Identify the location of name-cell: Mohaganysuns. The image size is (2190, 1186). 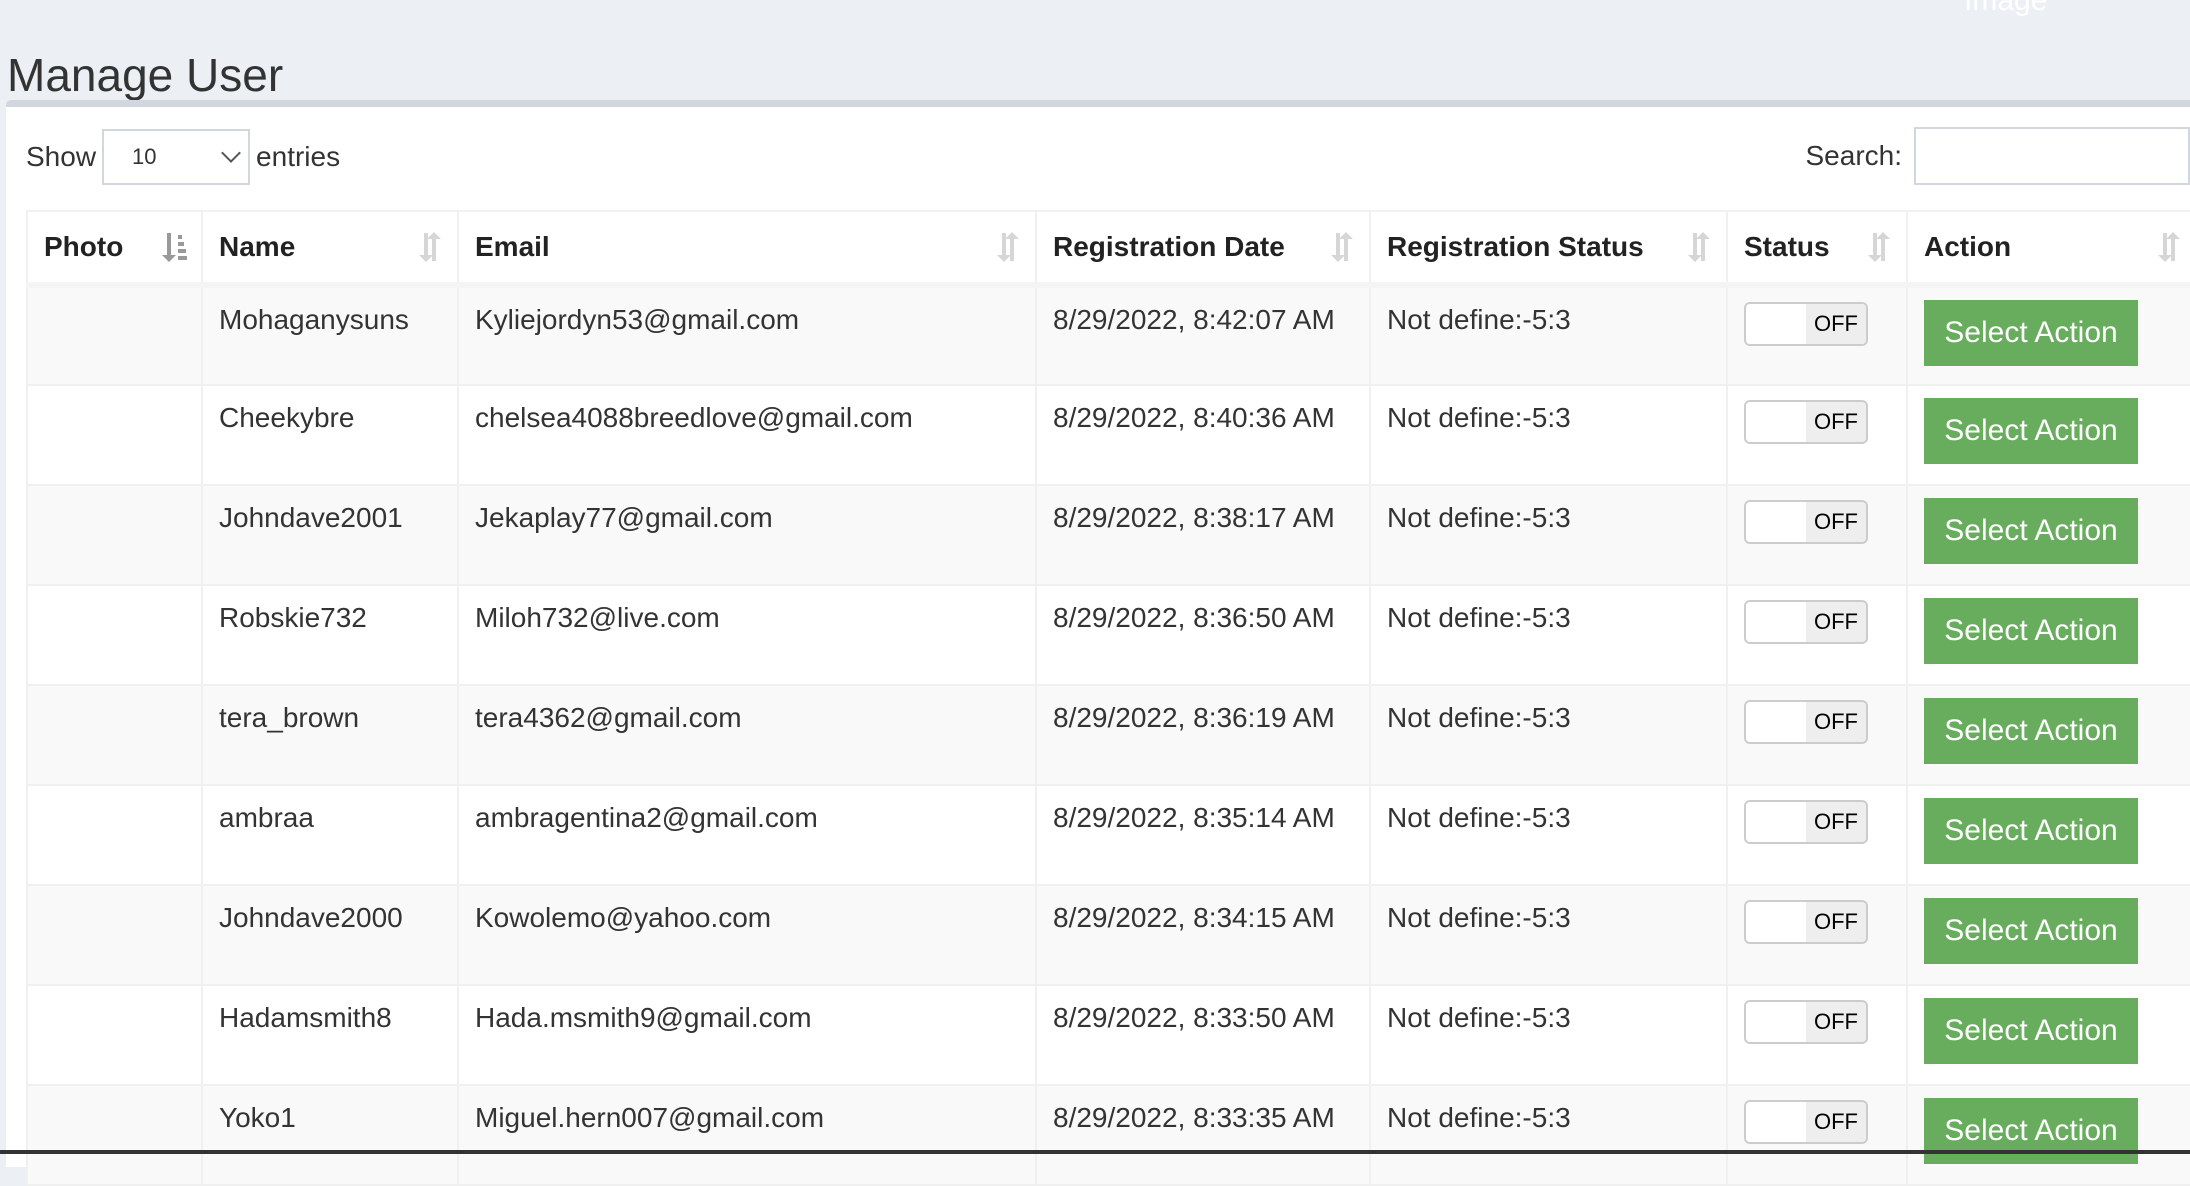
(330, 335).